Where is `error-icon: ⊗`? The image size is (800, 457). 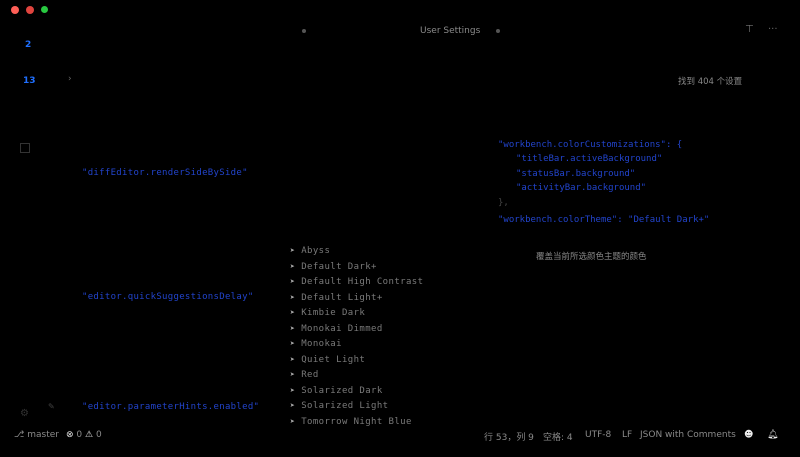 error-icon: ⊗ is located at coordinates (70, 435).